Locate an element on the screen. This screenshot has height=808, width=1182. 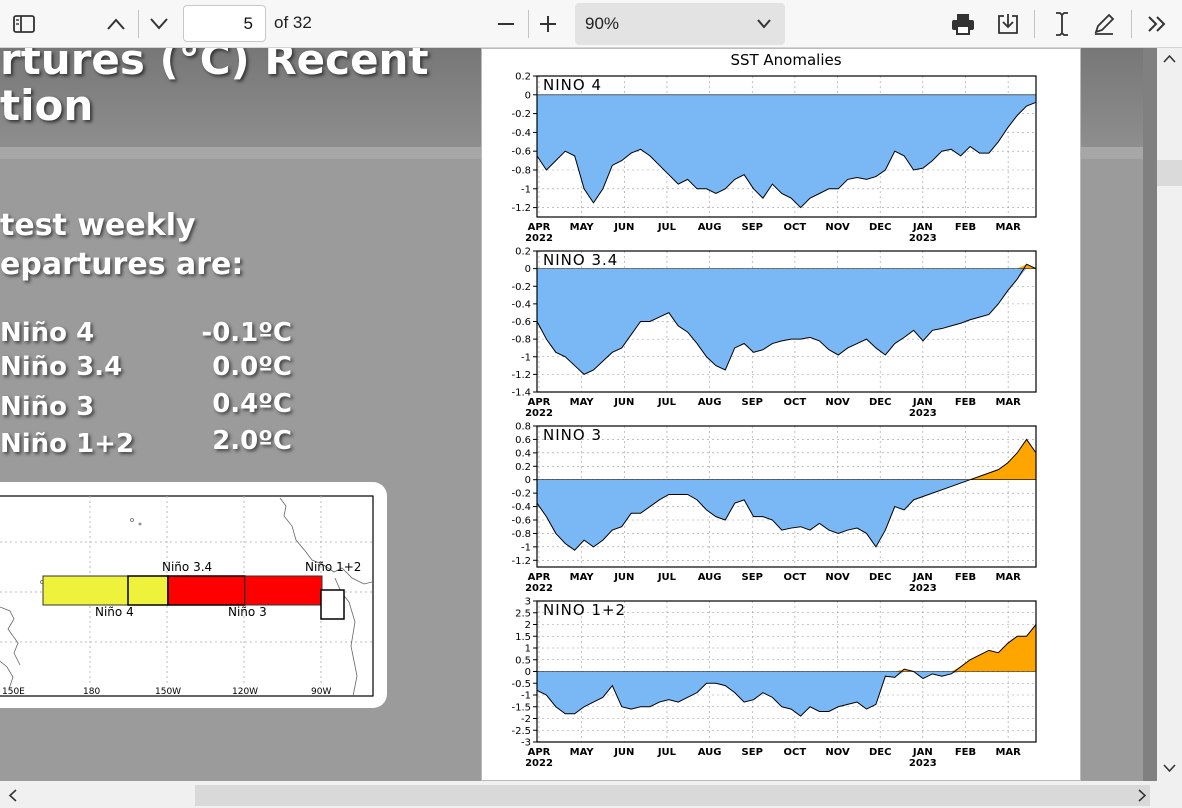
horizontal-scrollbar is located at coordinates (591, 794).